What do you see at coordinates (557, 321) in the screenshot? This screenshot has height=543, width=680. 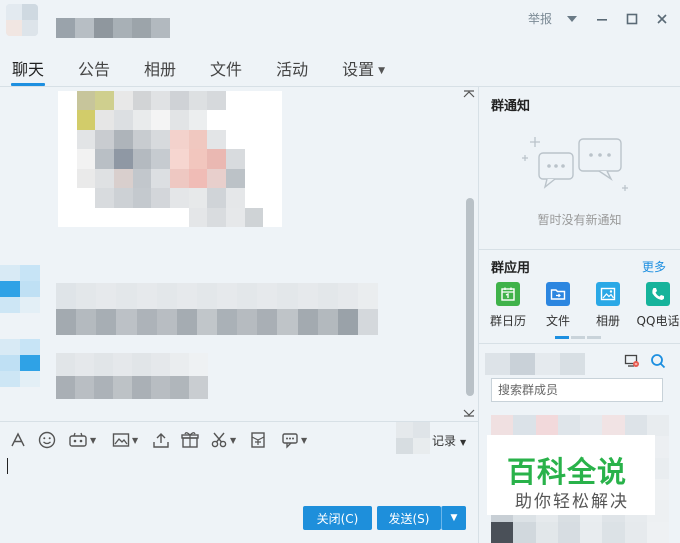 I see `app-label: 文件` at bounding box center [557, 321].